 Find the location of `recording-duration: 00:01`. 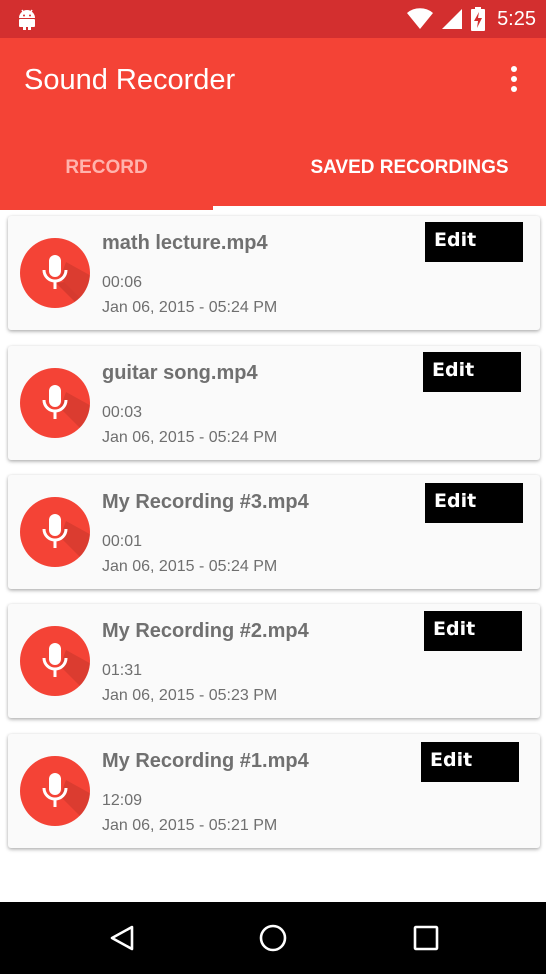

recording-duration: 00:01 is located at coordinates (122, 541).